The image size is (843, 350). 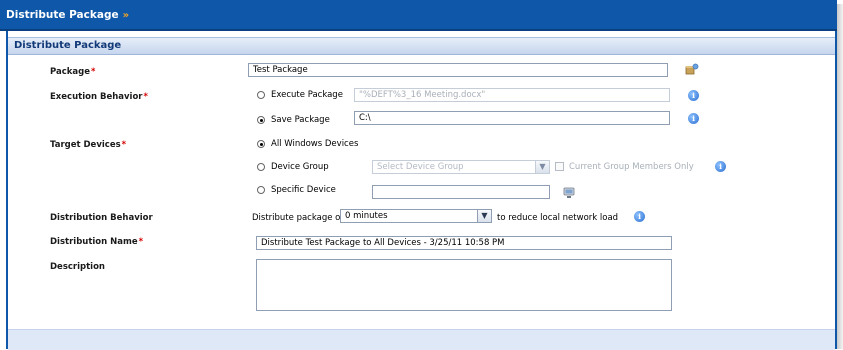 I want to click on distribution-behavior-label: Distribution Behavior, so click(x=101, y=218).